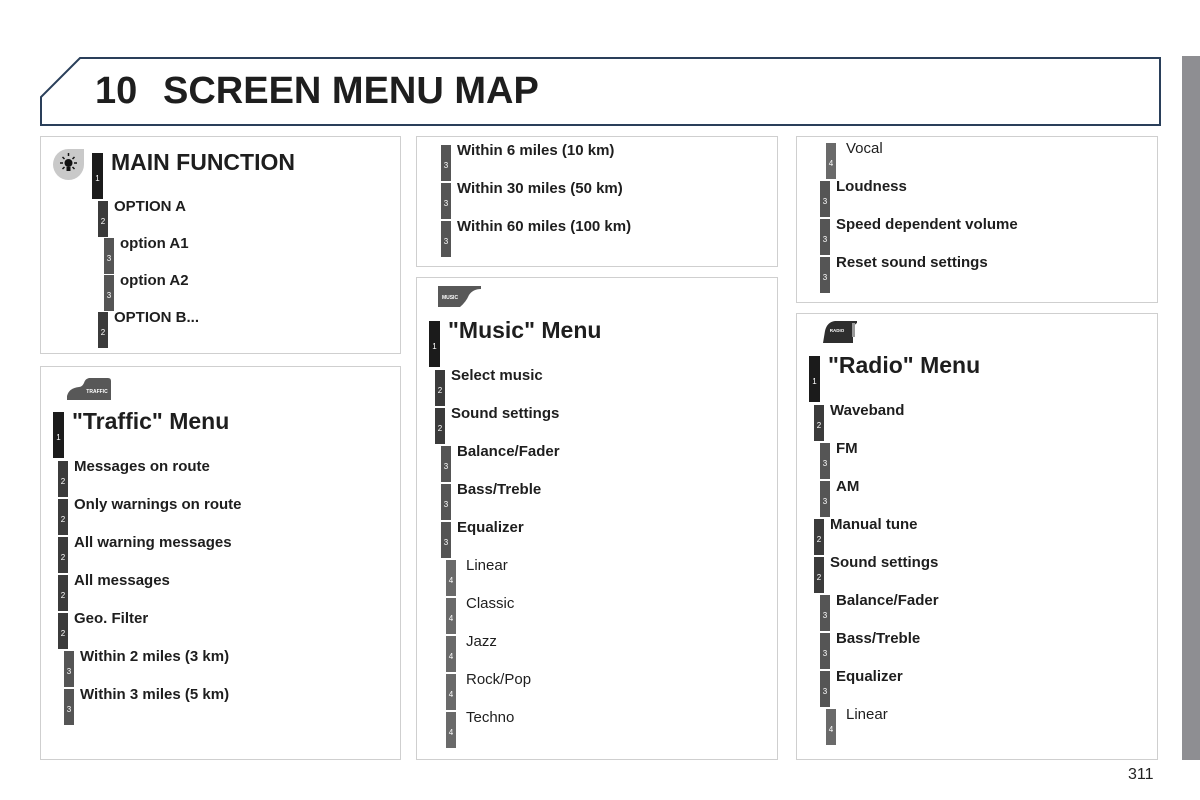  Describe the element at coordinates (116, 91) in the screenshot. I see `chapter-number: 10` at that location.